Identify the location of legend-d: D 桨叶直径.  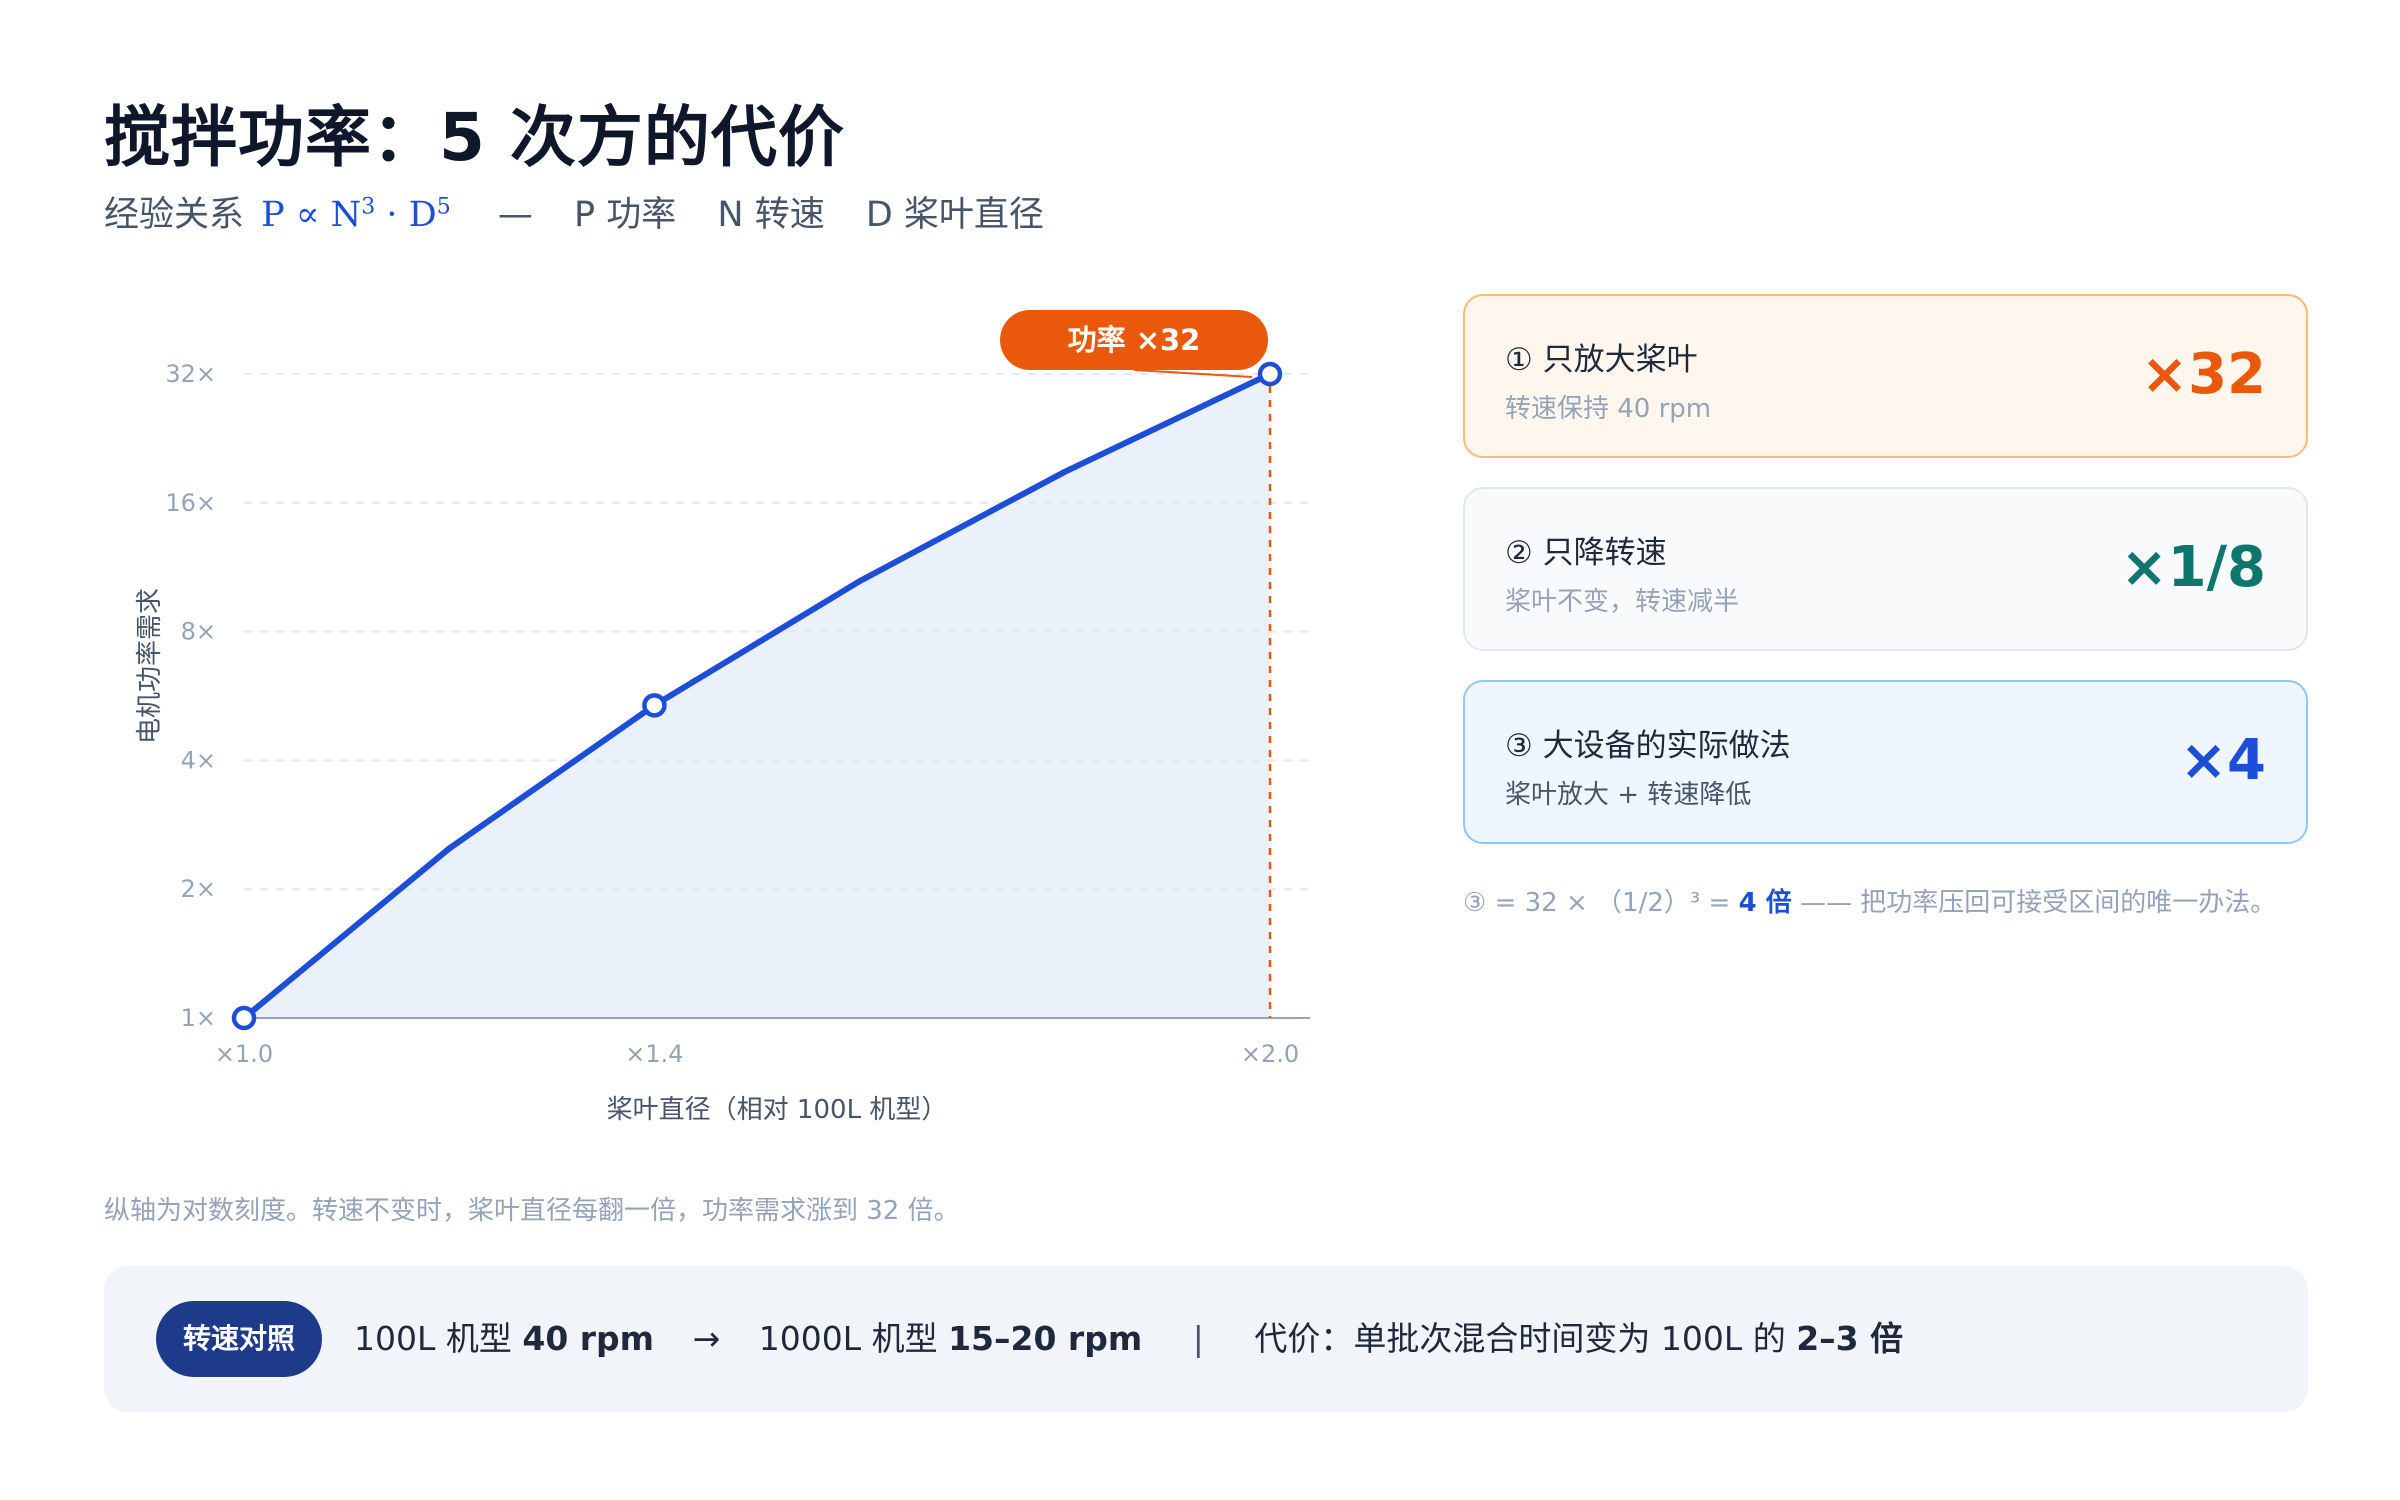
(954, 215).